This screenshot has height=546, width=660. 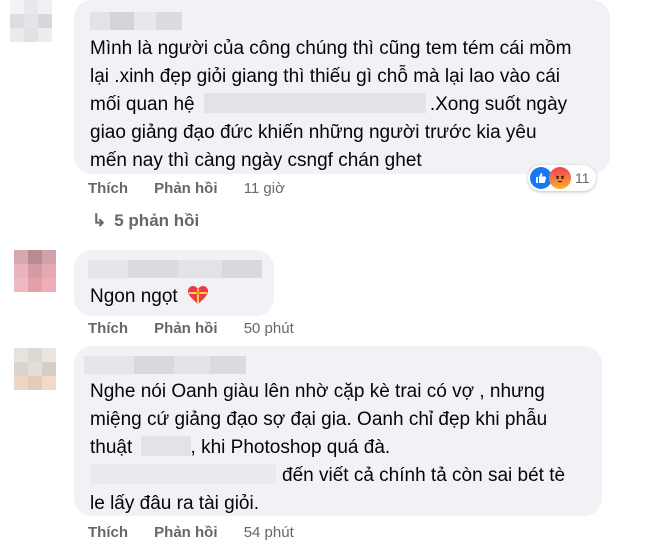 I want to click on comment-timestamp: 50 phút, so click(x=269, y=328).